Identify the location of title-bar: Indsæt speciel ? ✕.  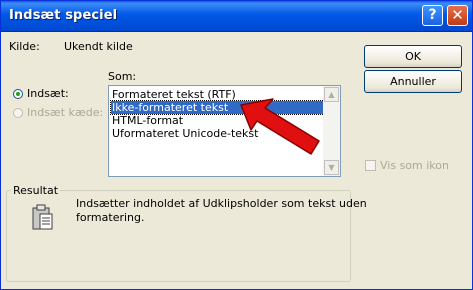
(236, 16).